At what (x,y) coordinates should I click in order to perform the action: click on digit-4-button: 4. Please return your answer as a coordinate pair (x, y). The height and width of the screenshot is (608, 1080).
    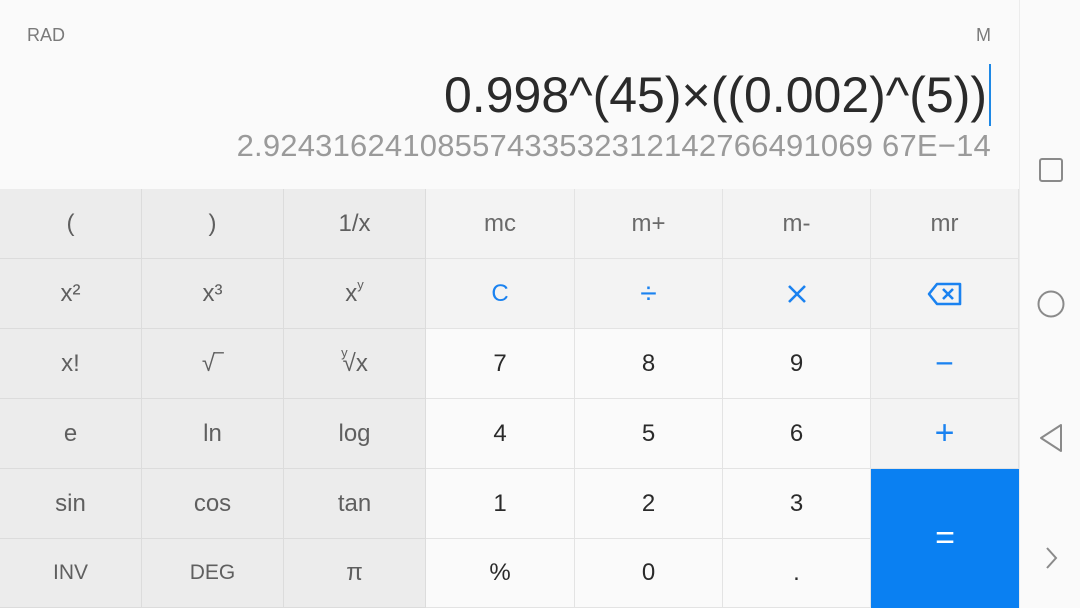
    Looking at the image, I should click on (500, 434).